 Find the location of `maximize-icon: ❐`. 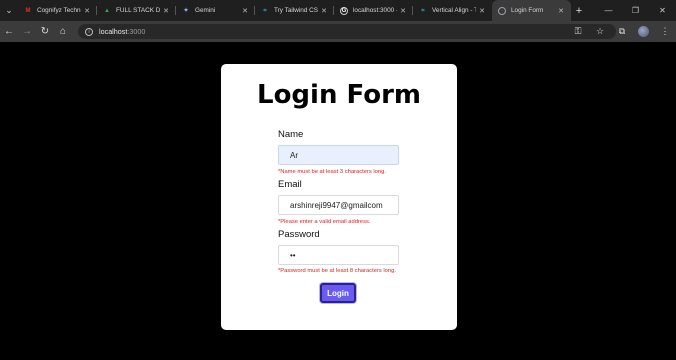

maximize-icon: ❐ is located at coordinates (635, 10).